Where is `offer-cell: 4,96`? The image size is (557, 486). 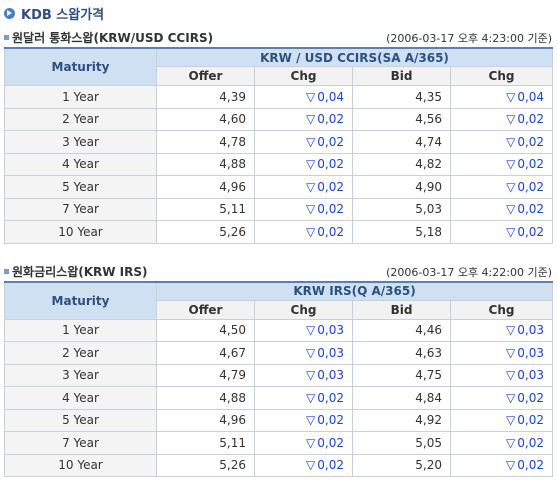
offer-cell: 4,96 is located at coordinates (205, 187).